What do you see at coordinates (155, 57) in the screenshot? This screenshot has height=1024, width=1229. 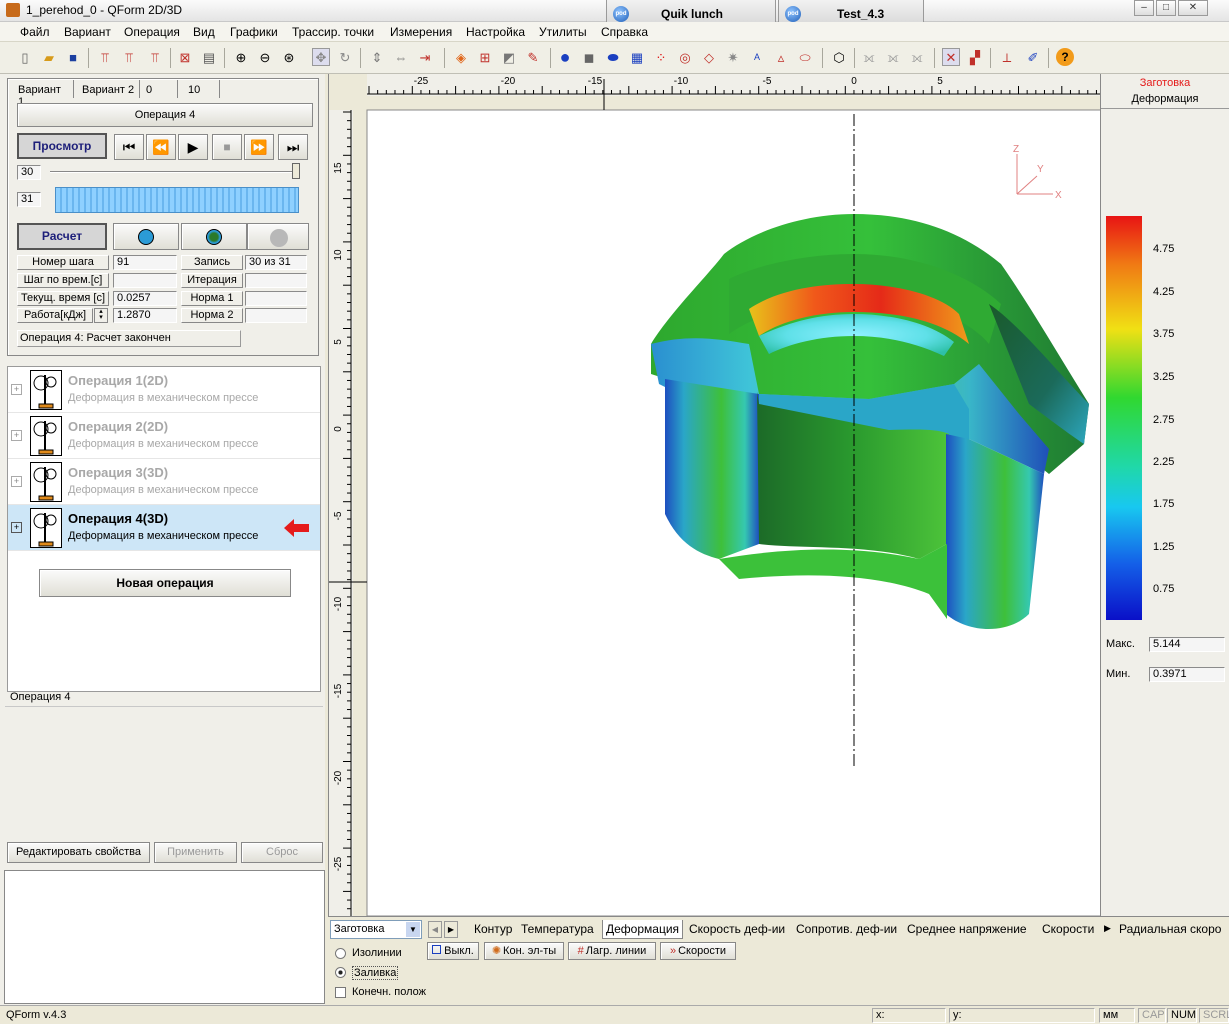 I see `copy-operation-icon: ⫪` at bounding box center [155, 57].